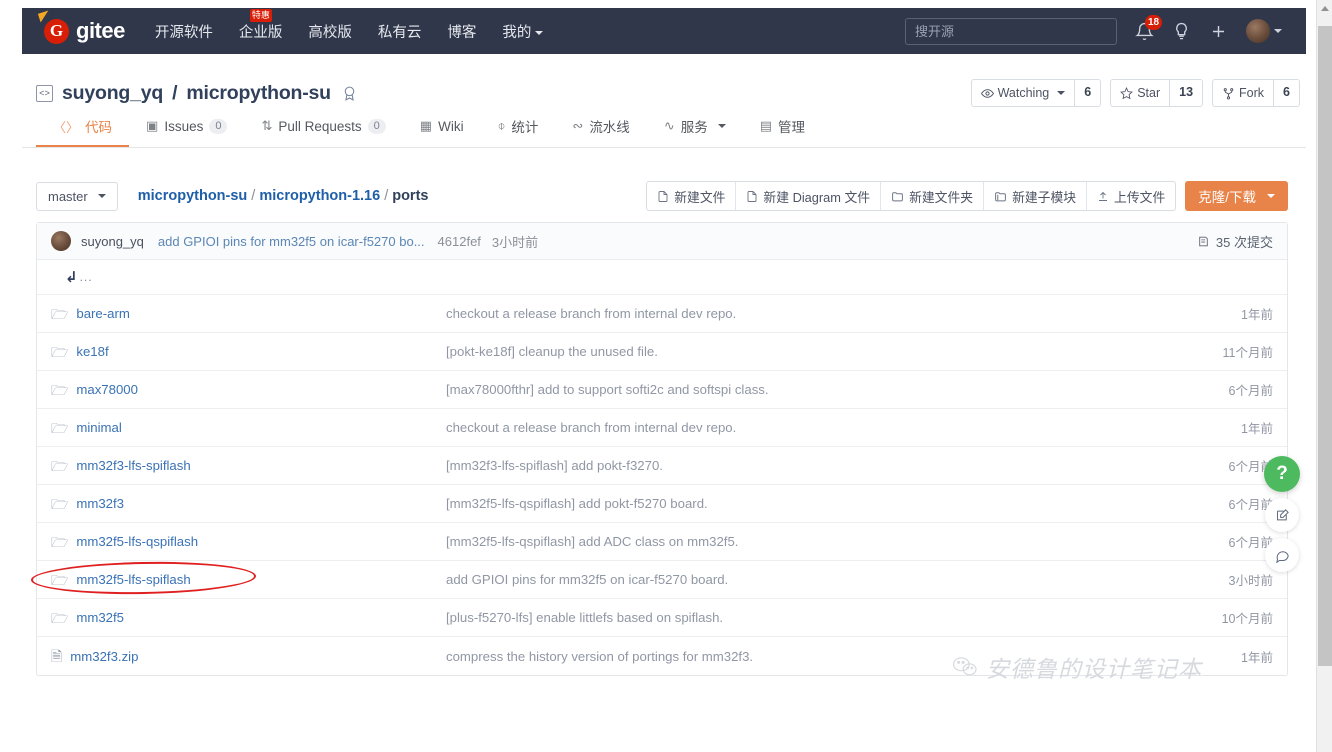  I want to click on fork-count: 6, so click(1286, 93).